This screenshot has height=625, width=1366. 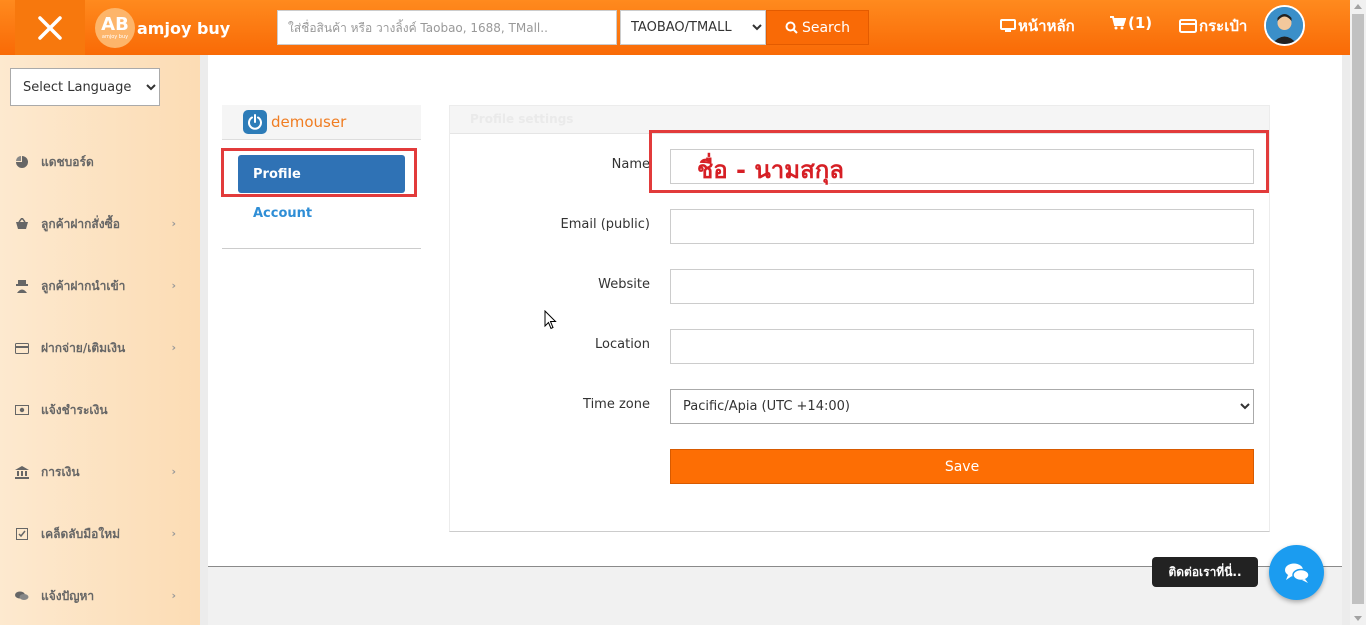 What do you see at coordinates (1223, 26) in the screenshot?
I see `nav-wallet-label: กระเป๋า` at bounding box center [1223, 26].